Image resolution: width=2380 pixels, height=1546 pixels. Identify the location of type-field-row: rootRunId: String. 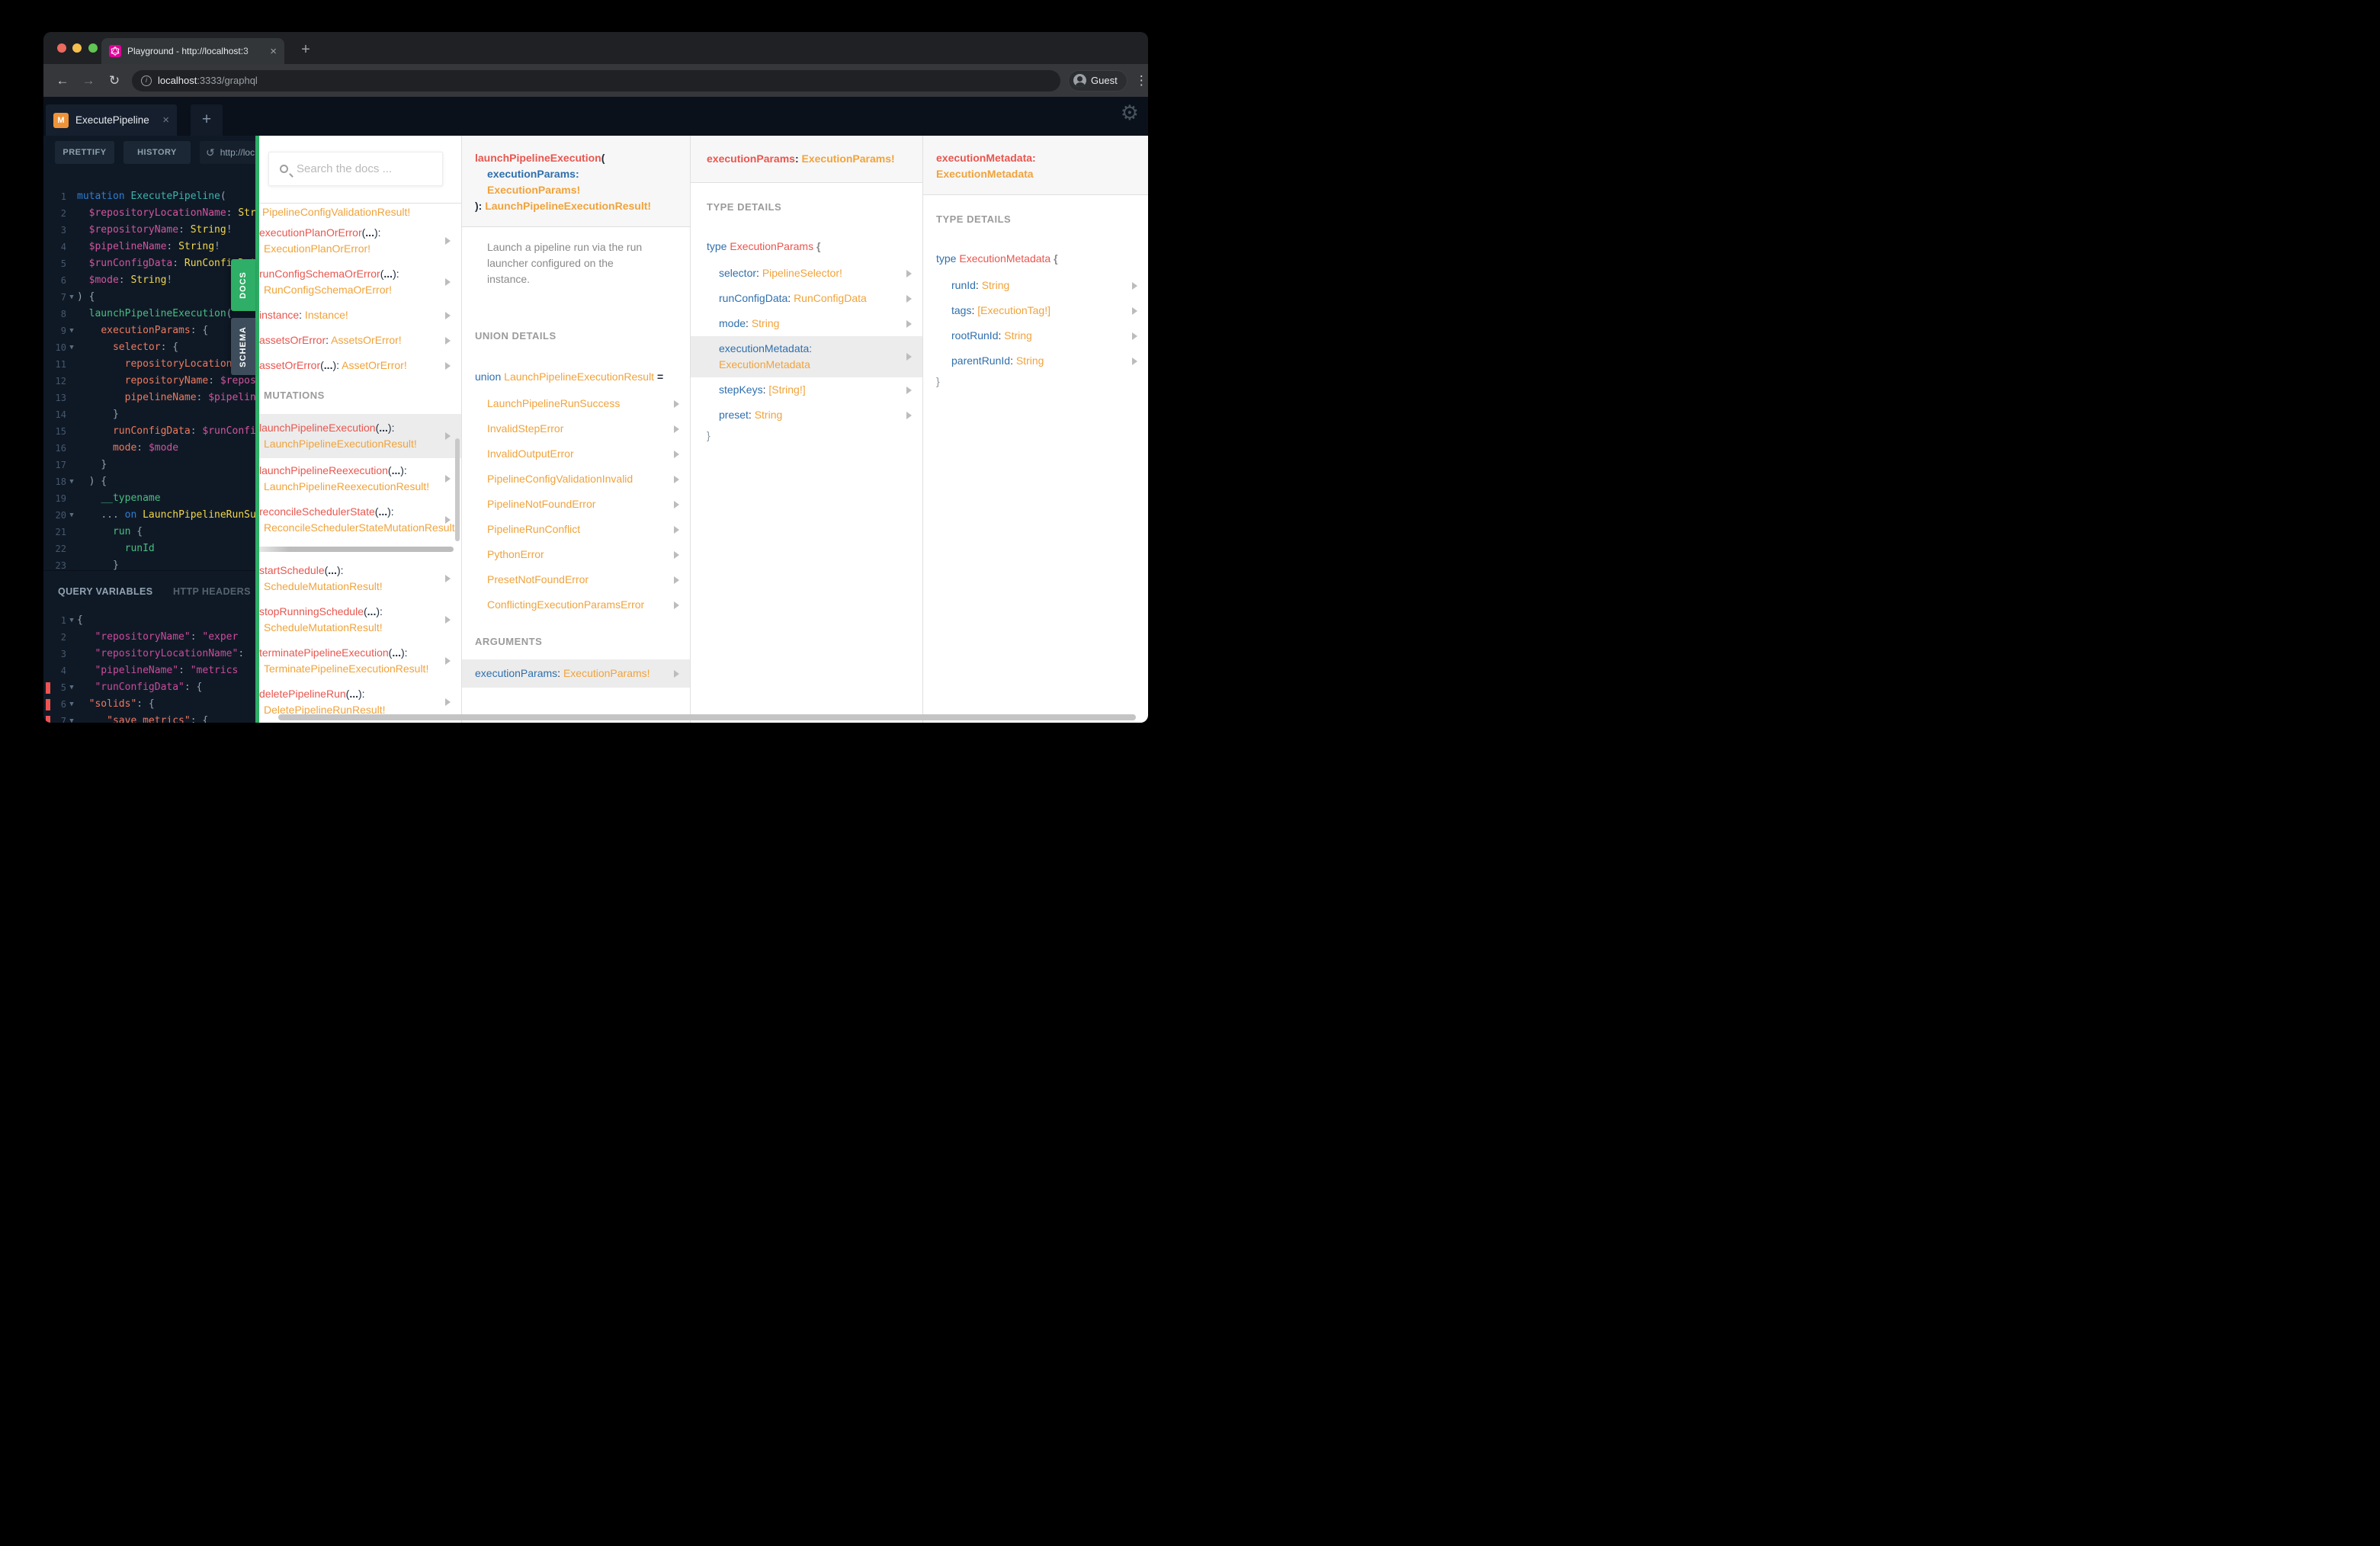
(1035, 335).